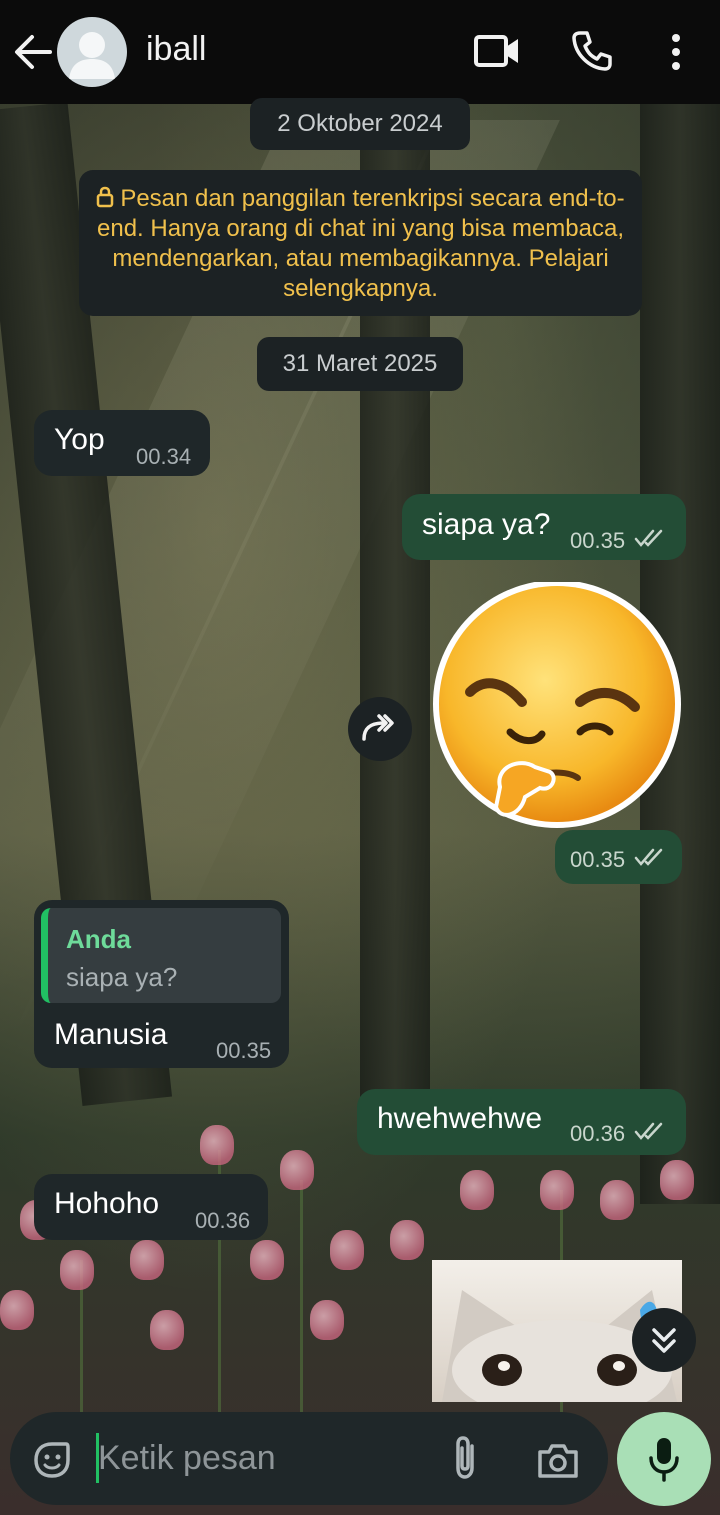  I want to click on quoted-text: siapa ya?, so click(122, 977).